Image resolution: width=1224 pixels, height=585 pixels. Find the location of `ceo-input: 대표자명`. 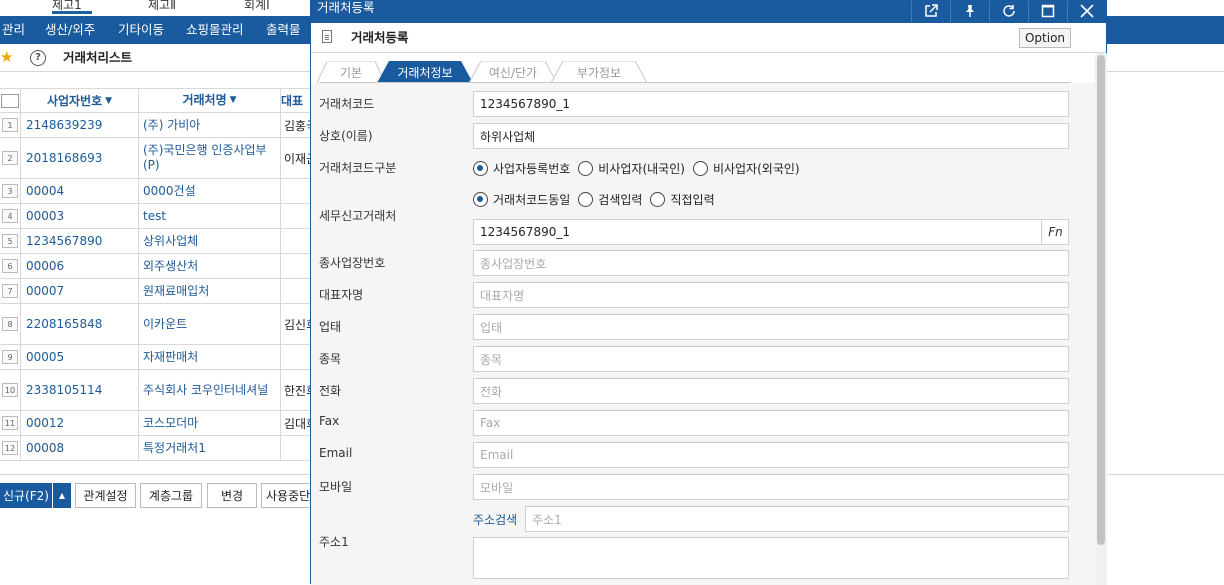

ceo-input: 대표자명 is located at coordinates (771, 295).